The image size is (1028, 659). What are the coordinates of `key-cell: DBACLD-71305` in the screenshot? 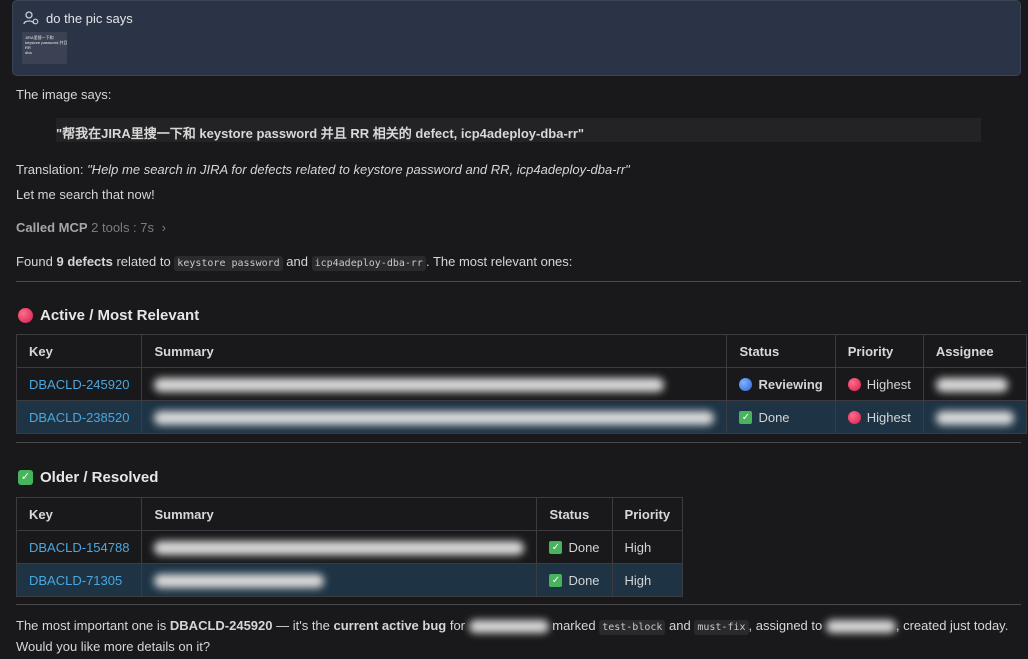 It's located at (79, 580).